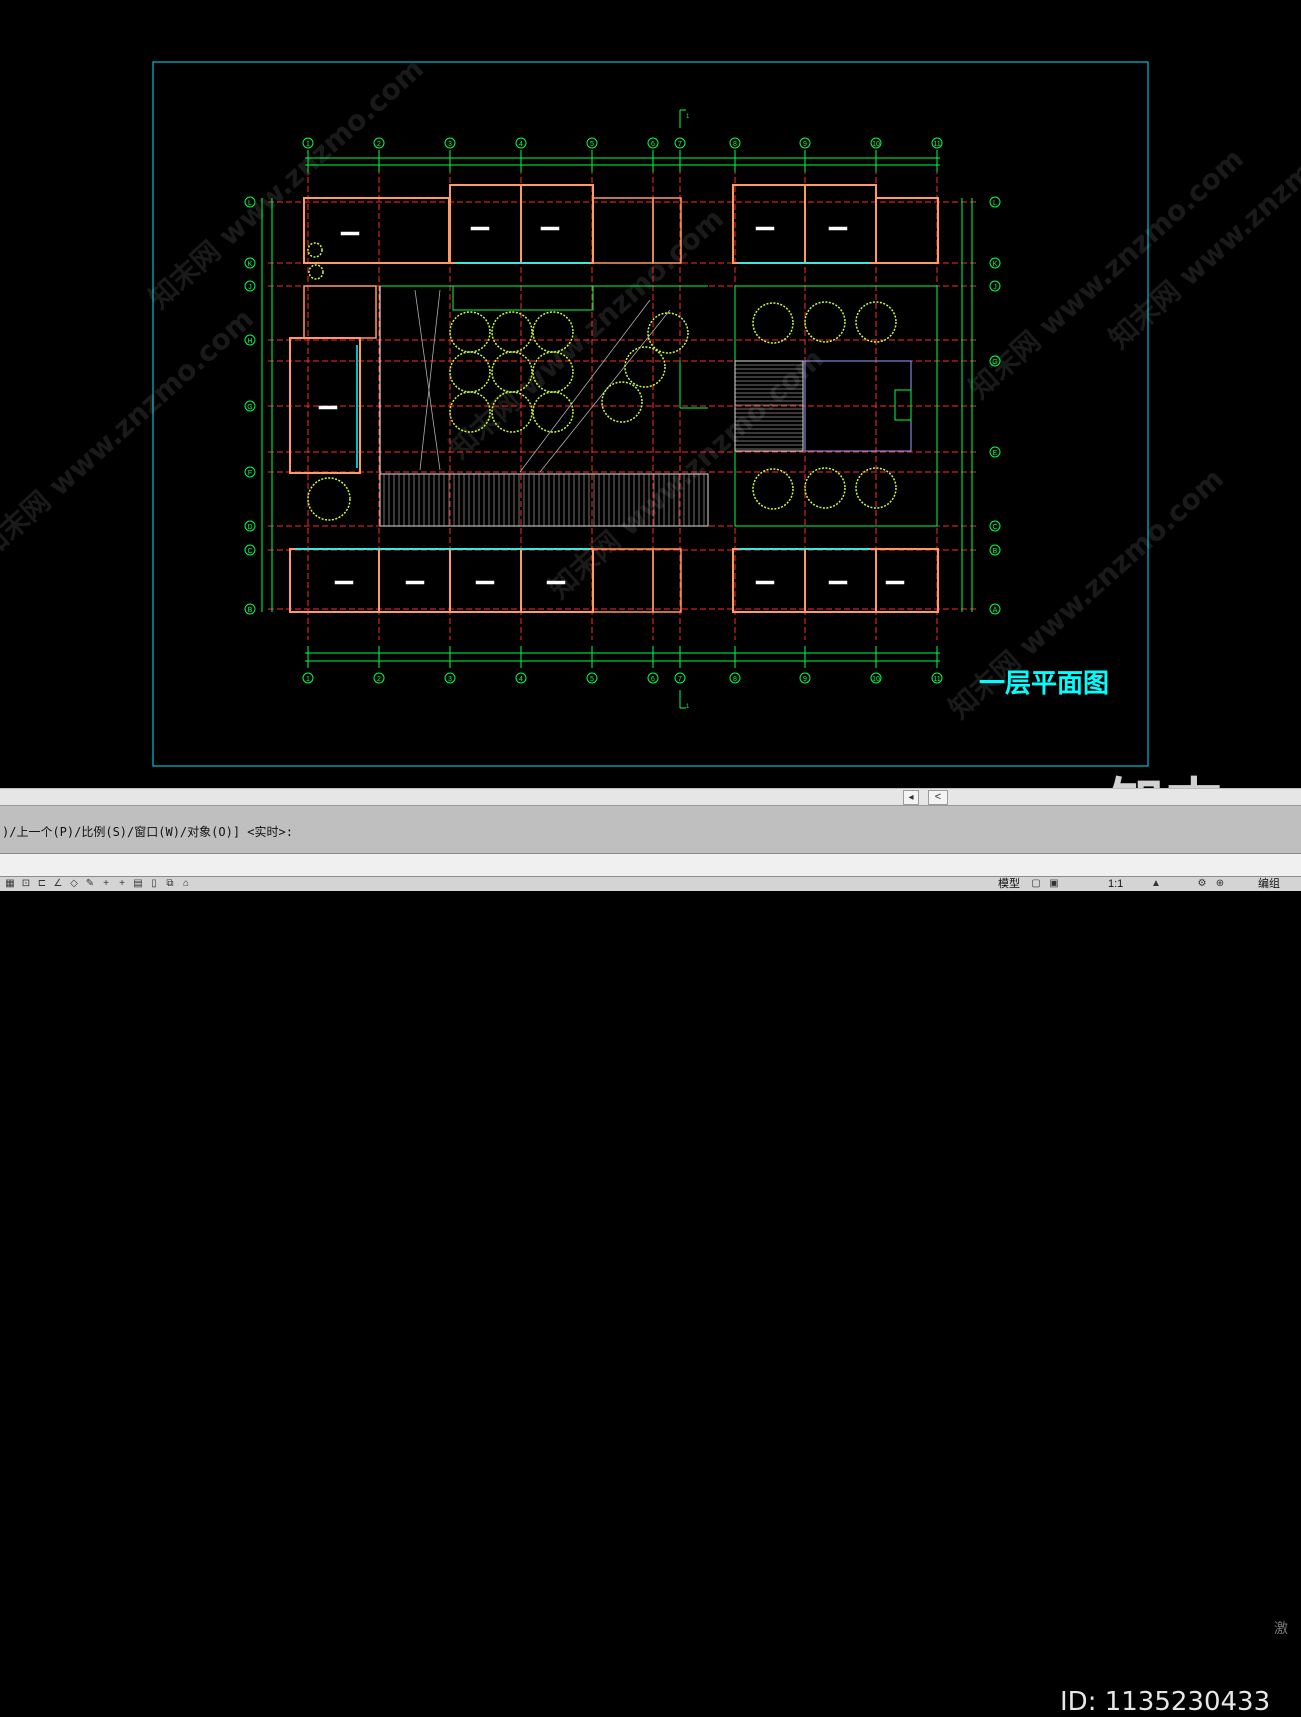 This screenshot has height=1717, width=1301. What do you see at coordinates (938, 797) in the screenshot?
I see `scroll-left-button: <` at bounding box center [938, 797].